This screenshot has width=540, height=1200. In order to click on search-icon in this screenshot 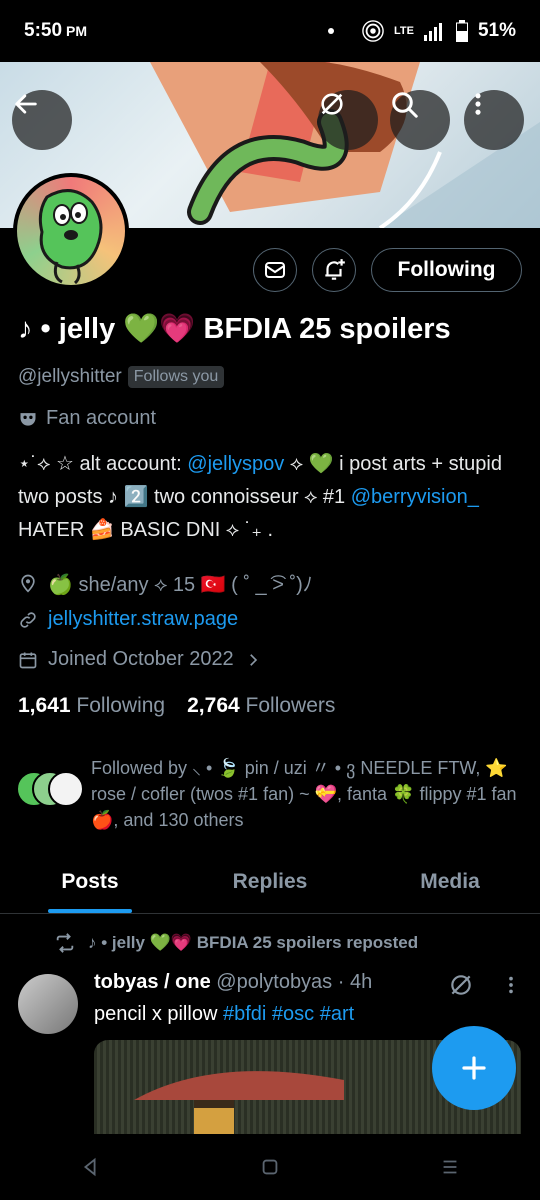, I will do `click(405, 105)`.